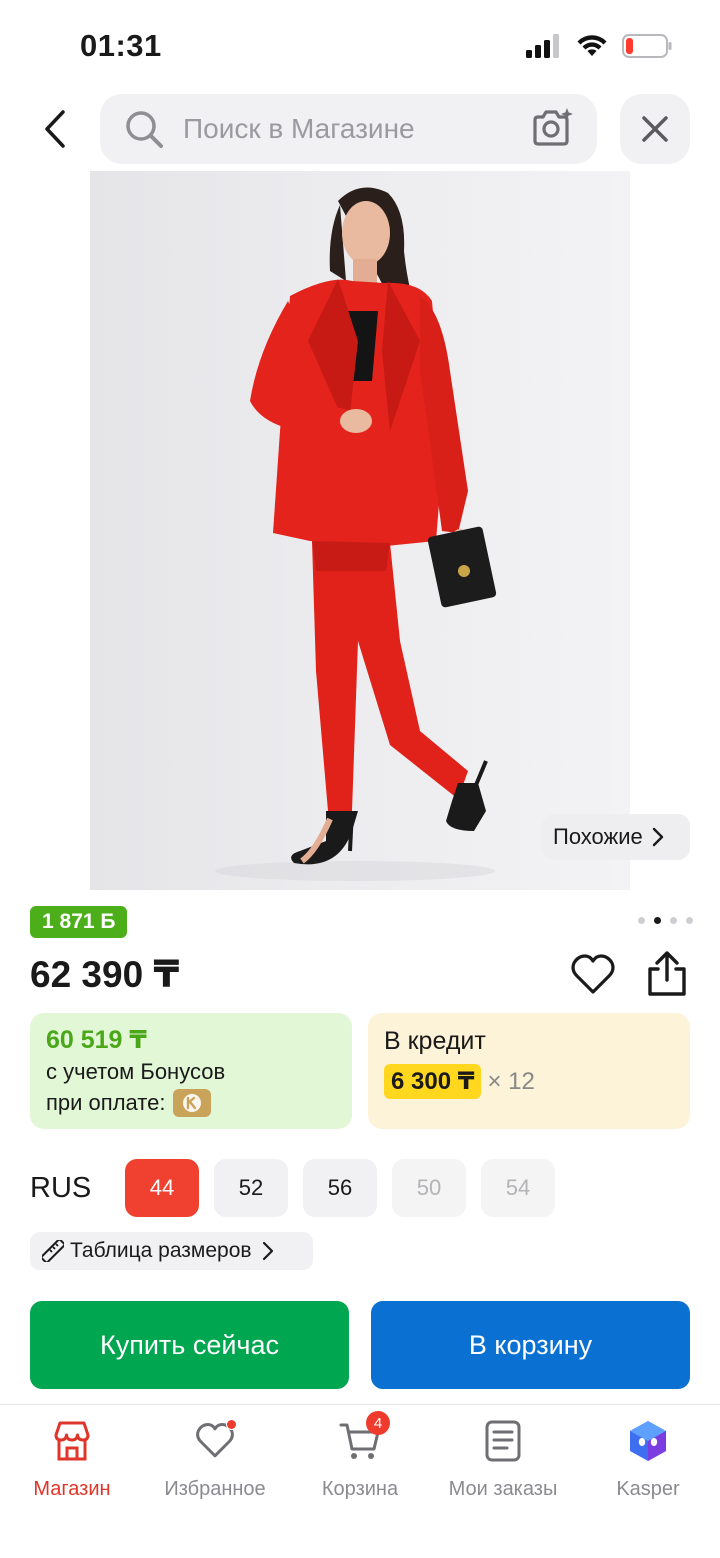 This screenshot has width=720, height=1558. What do you see at coordinates (360, 1489) in the screenshot?
I see `nav-label-cart: Корзина` at bounding box center [360, 1489].